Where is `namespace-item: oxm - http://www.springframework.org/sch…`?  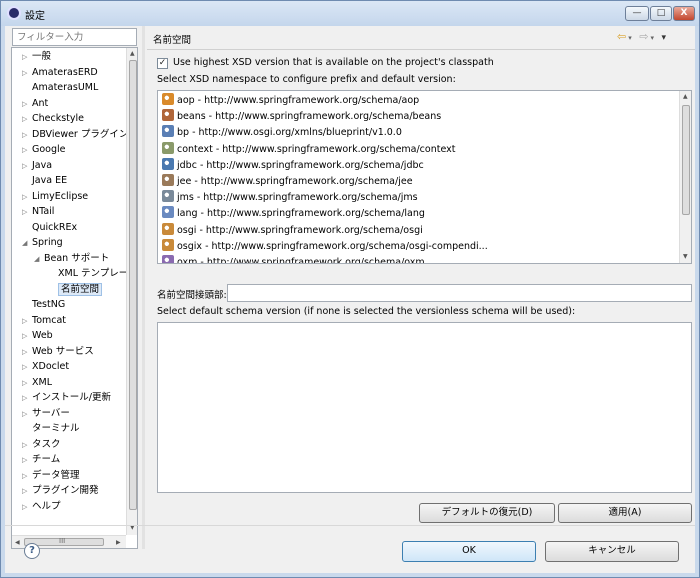 namespace-item: oxm - http://www.springframework.org/sch… is located at coordinates (293, 259).